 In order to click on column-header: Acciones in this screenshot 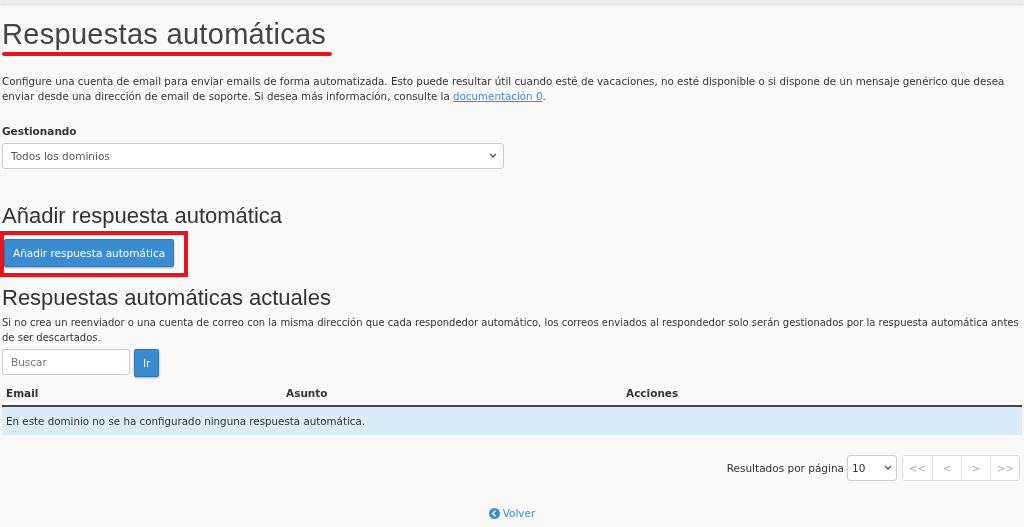, I will do `click(653, 393)`.